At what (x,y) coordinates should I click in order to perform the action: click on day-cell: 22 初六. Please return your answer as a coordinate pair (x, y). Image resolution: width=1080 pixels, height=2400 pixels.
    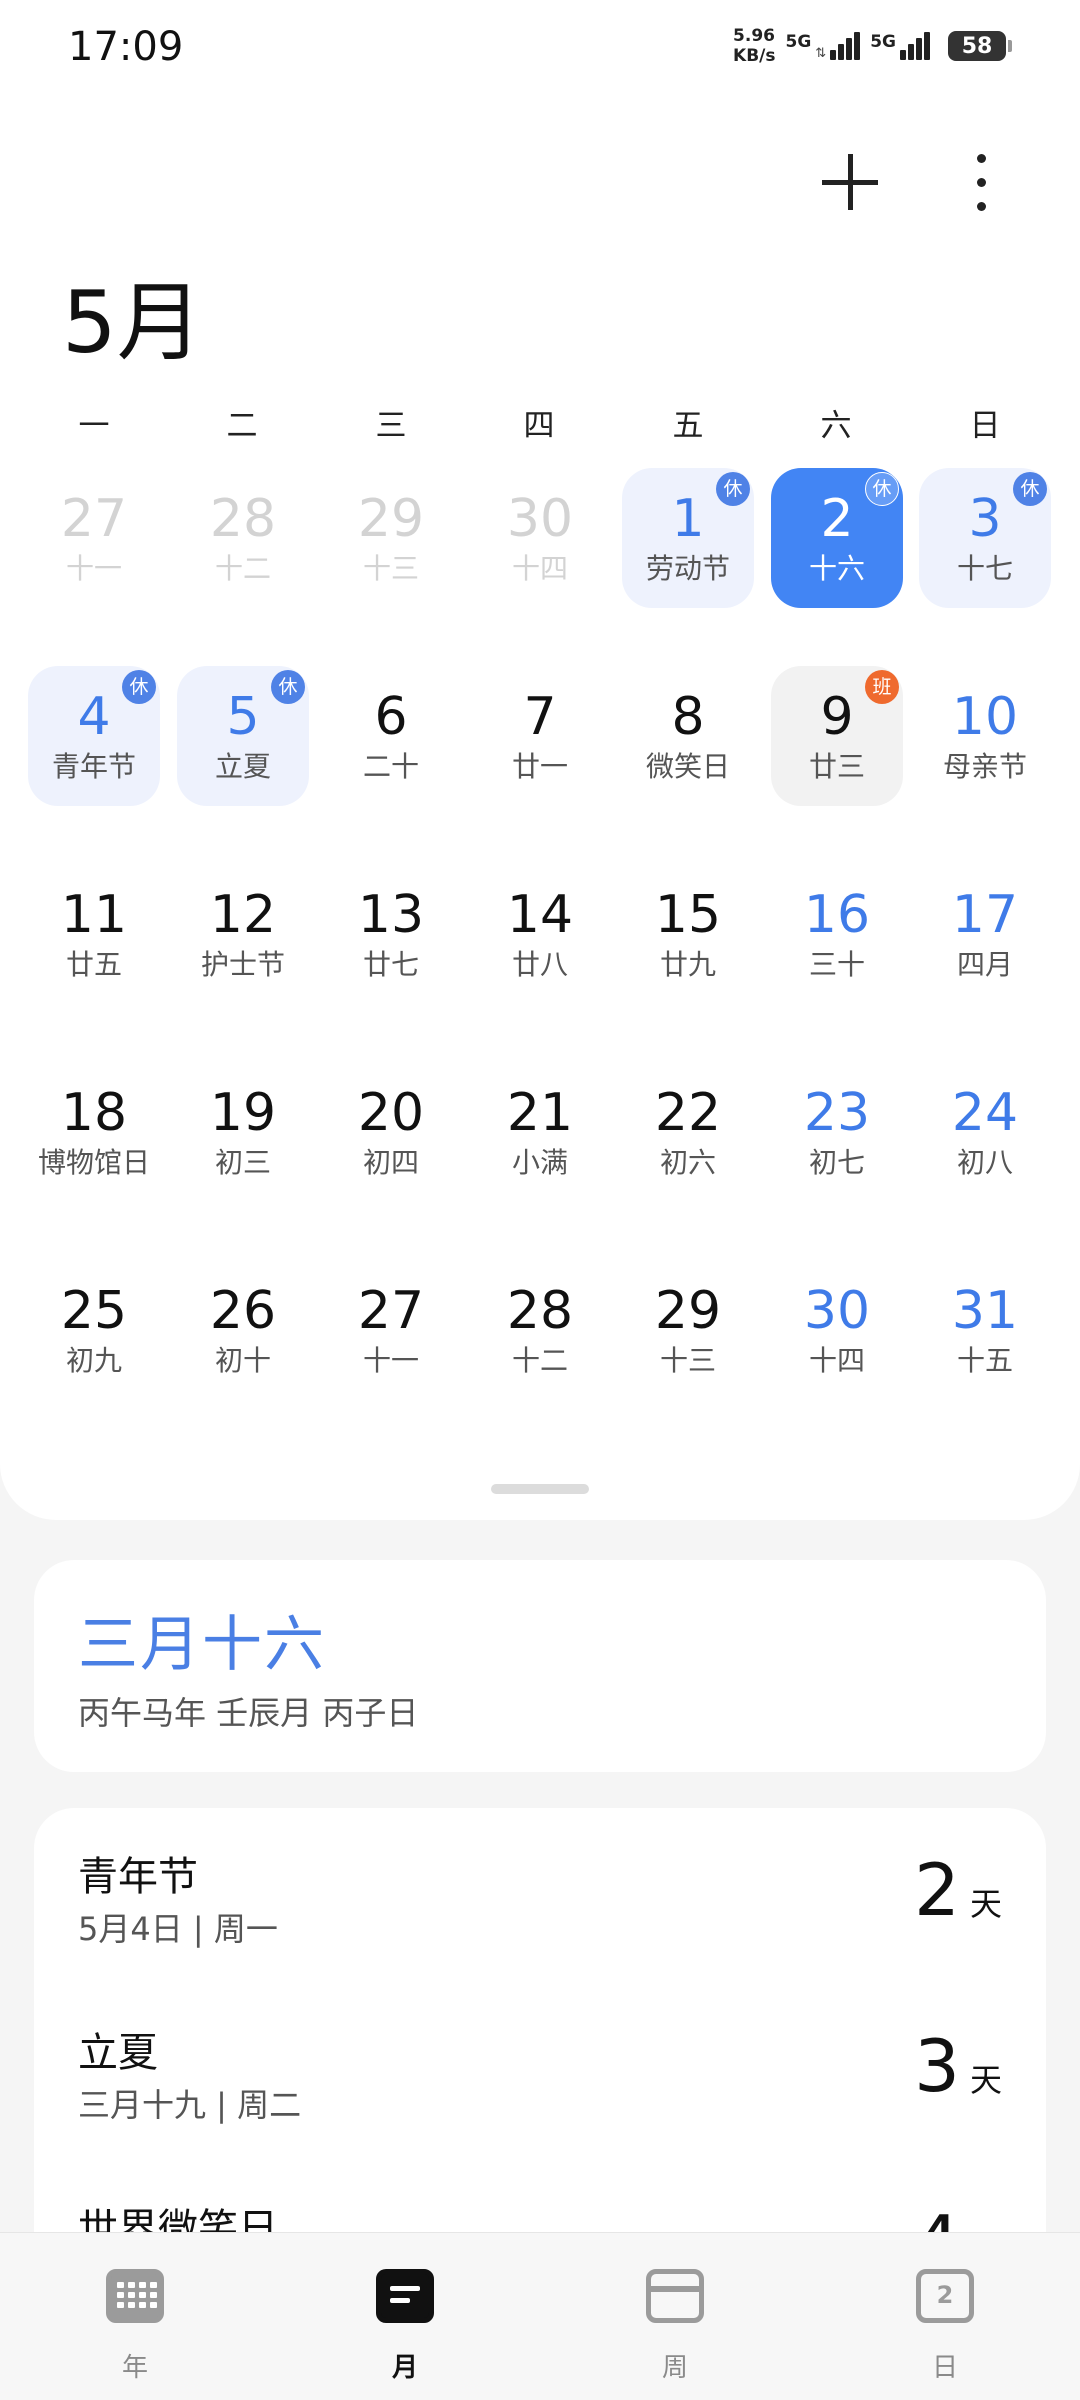
    Looking at the image, I should click on (688, 1132).